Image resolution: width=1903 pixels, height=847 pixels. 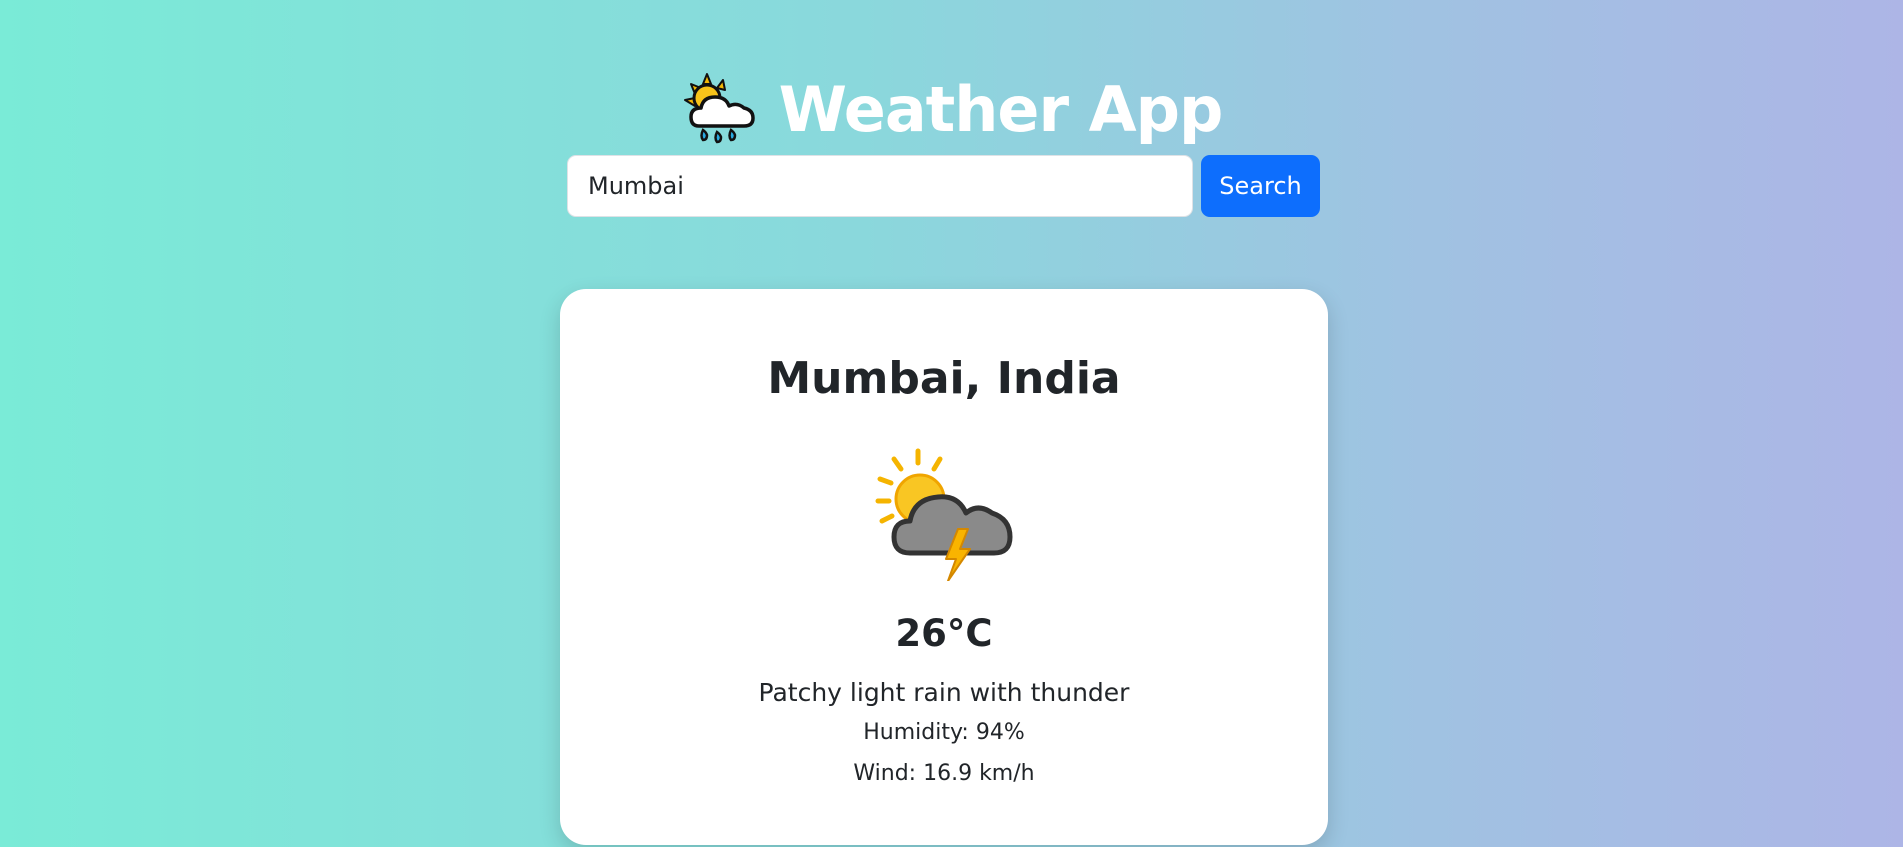 I want to click on sun-cloud-lightning-icon, so click(x=944, y=514).